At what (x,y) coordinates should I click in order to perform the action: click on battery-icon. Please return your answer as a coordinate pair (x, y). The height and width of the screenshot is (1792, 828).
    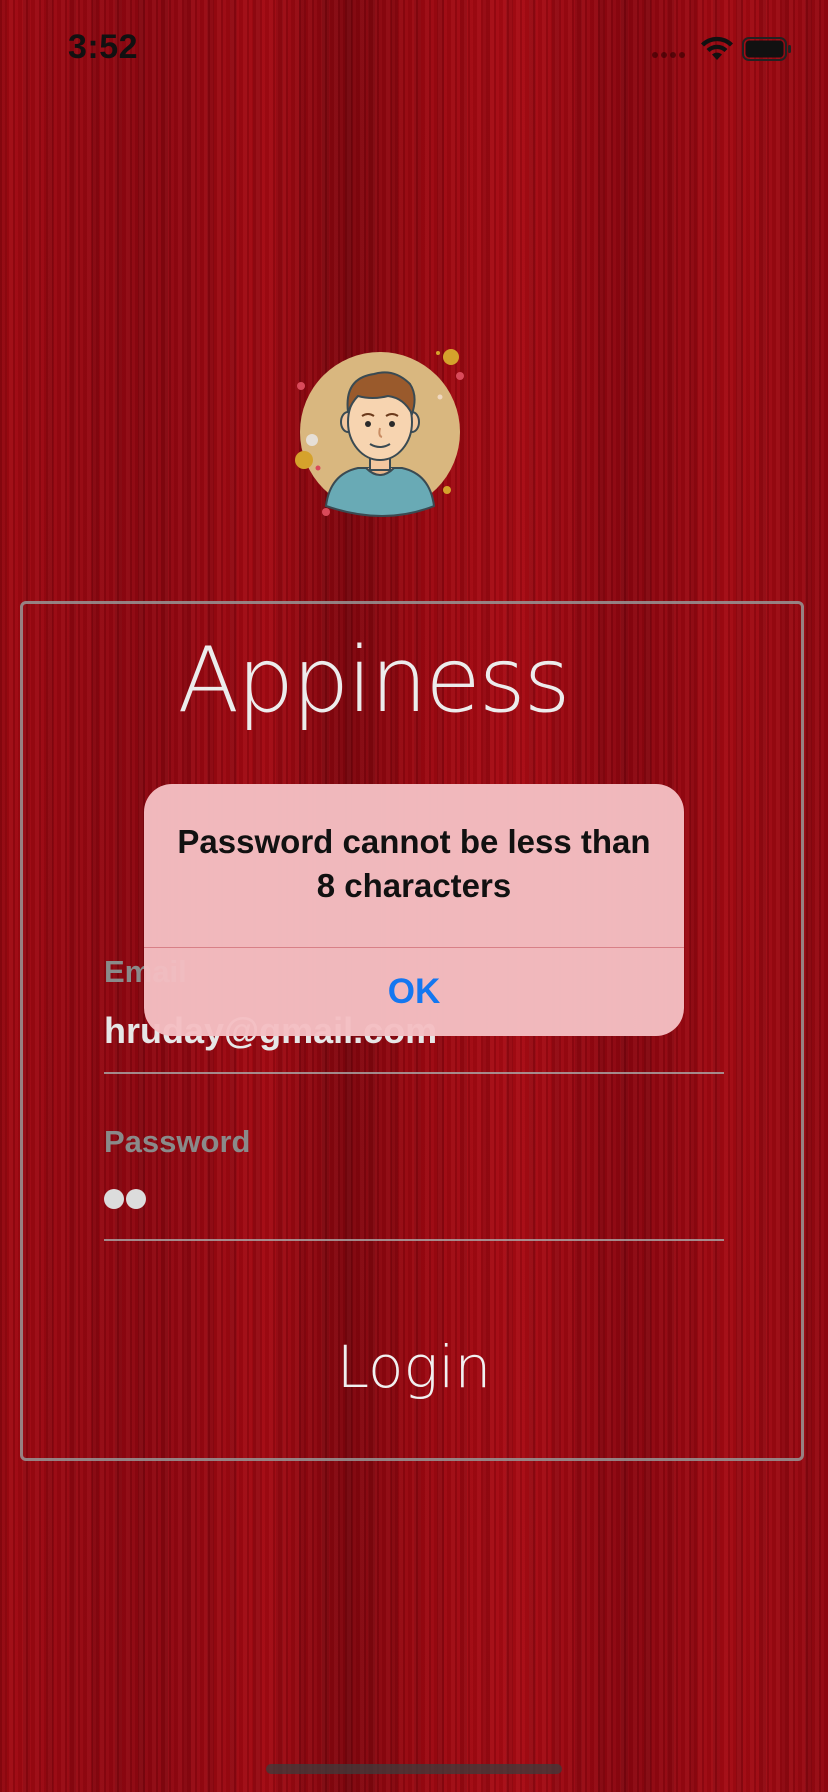
    Looking at the image, I should click on (766, 49).